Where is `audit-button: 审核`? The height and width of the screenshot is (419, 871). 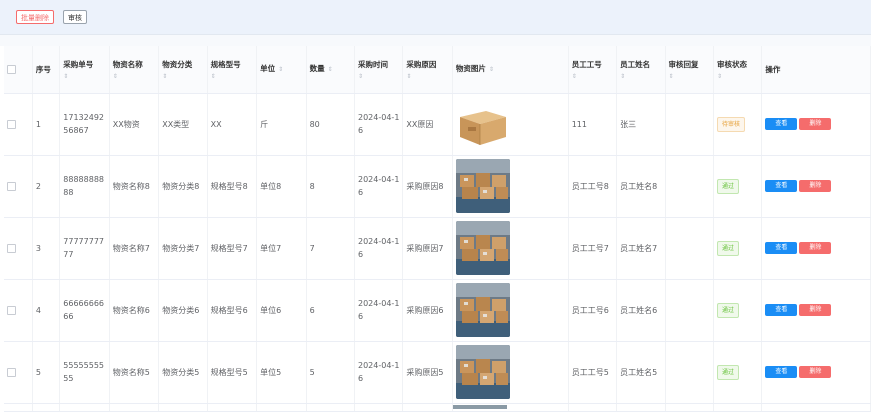 audit-button: 审核 is located at coordinates (75, 17).